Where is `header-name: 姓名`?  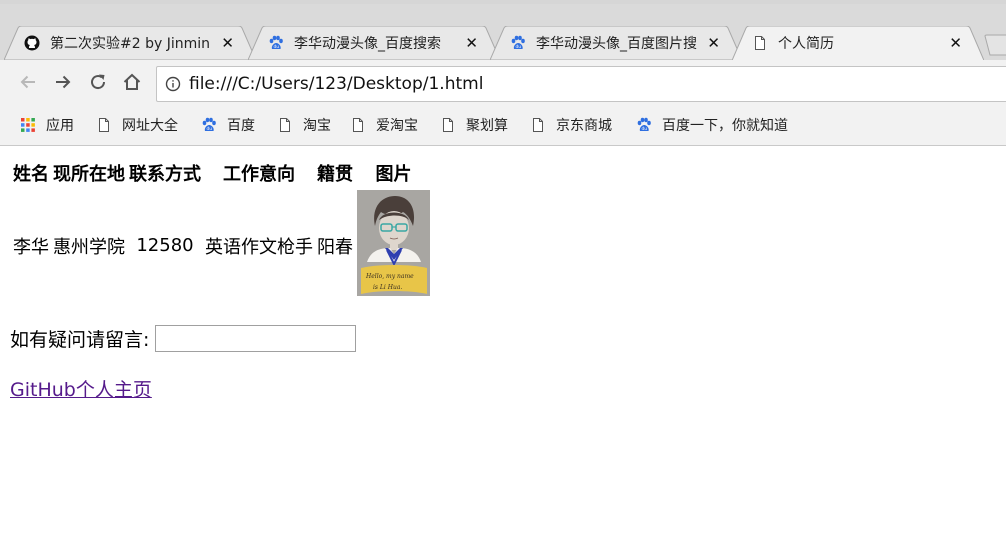
header-name: 姓名 is located at coordinates (31, 174).